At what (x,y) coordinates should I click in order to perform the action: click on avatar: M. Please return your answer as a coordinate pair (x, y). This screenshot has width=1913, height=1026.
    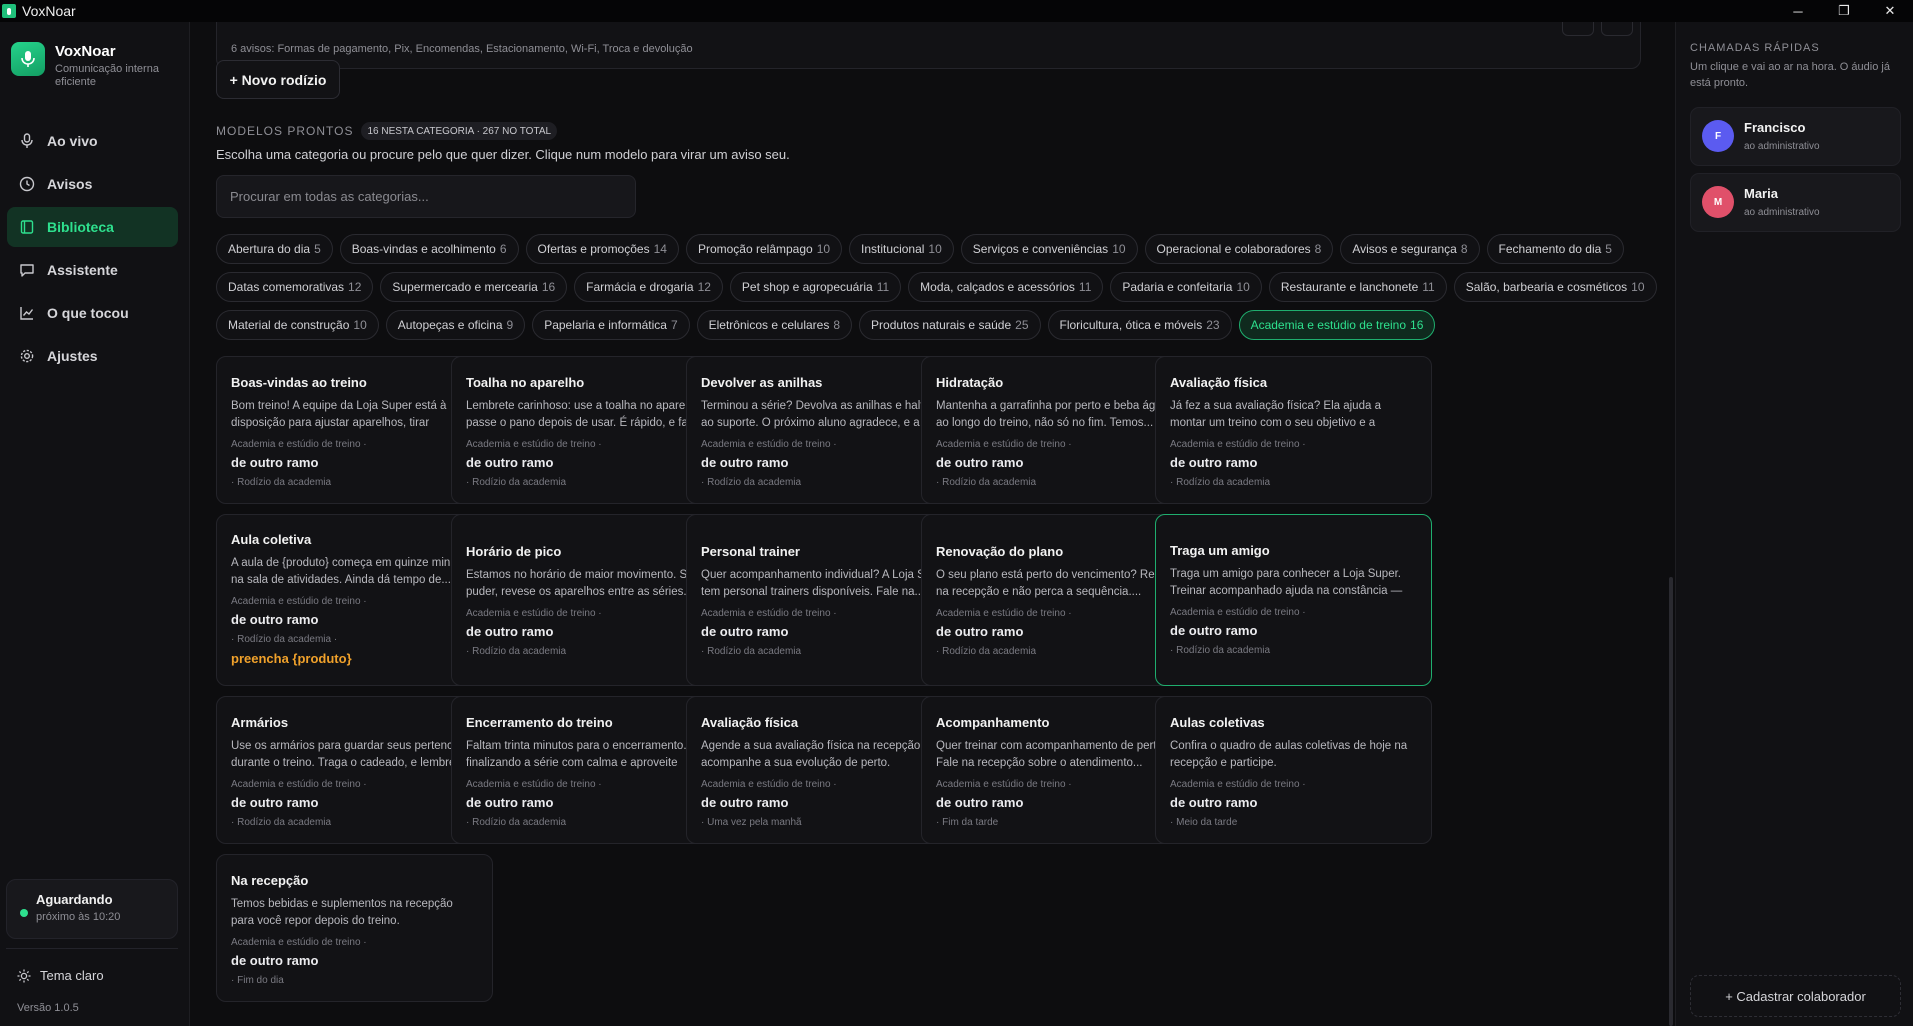
    Looking at the image, I should click on (1718, 202).